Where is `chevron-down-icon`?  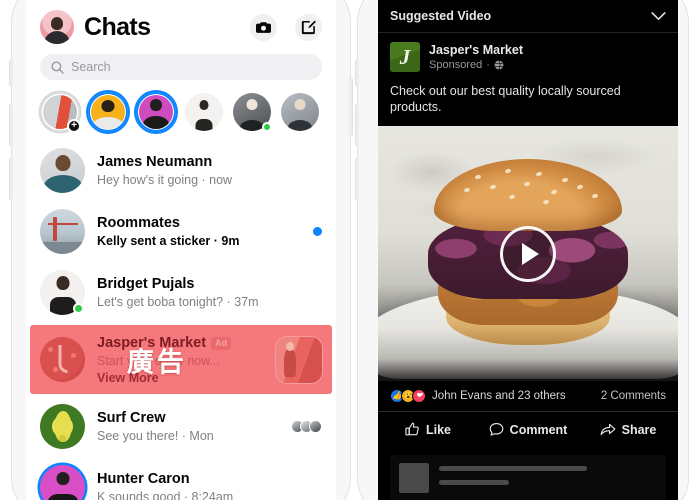 chevron-down-icon is located at coordinates (658, 16).